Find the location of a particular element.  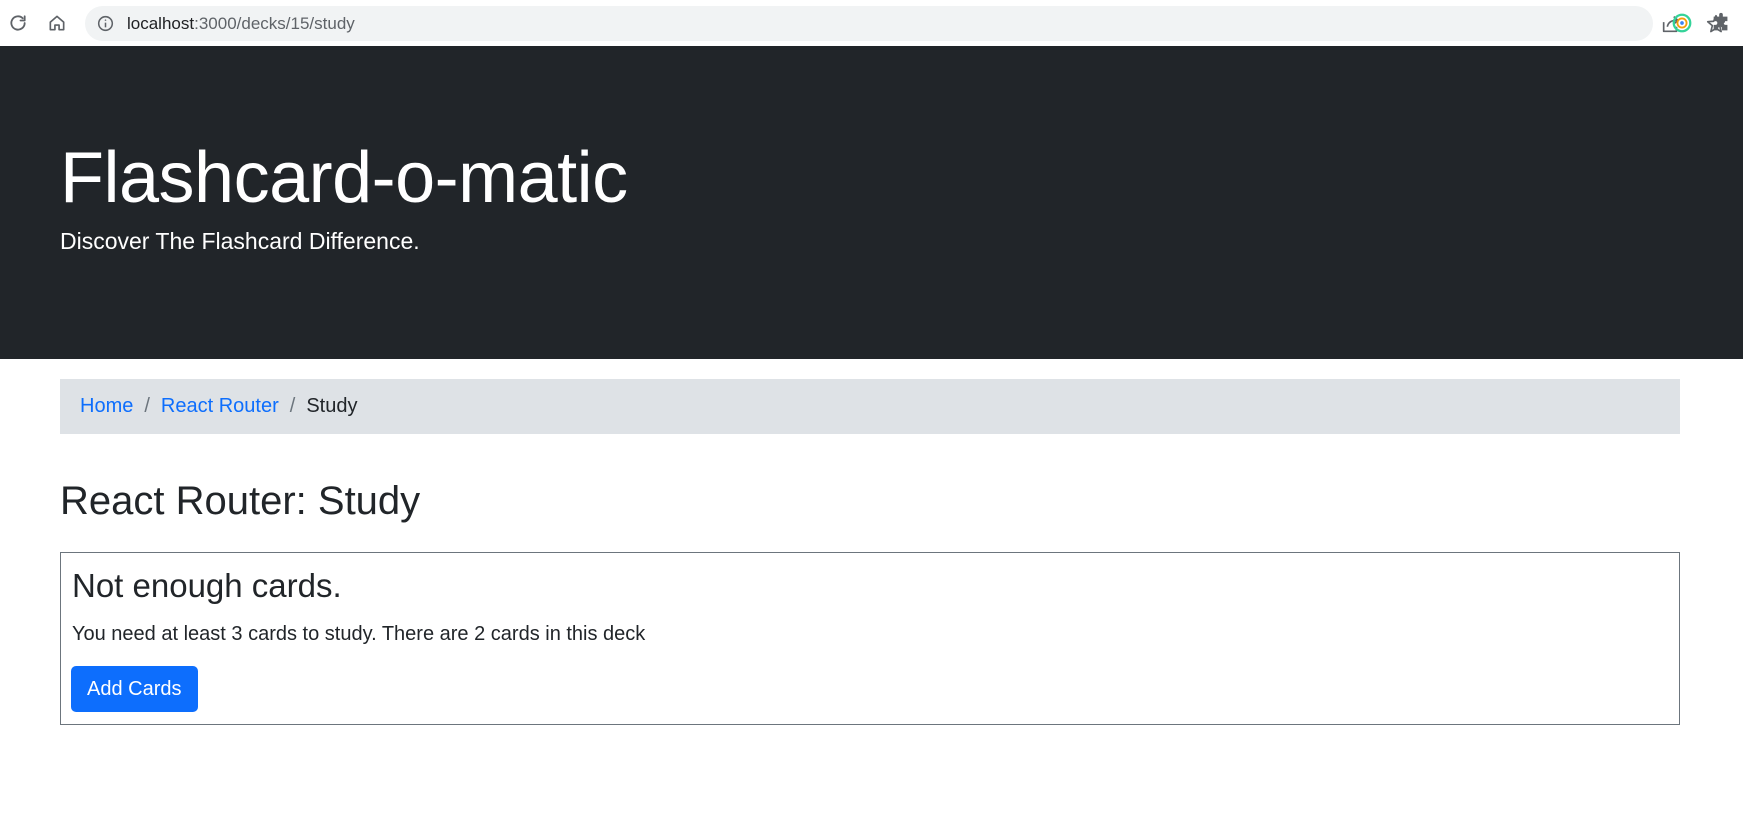

app-subtitle: Discover The Flashcard Difference. is located at coordinates (240, 241).